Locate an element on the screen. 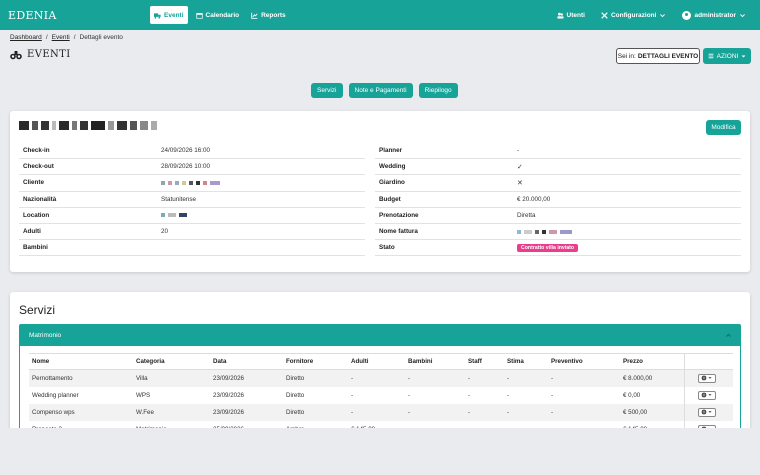  col-stima: Stima is located at coordinates (526, 361).